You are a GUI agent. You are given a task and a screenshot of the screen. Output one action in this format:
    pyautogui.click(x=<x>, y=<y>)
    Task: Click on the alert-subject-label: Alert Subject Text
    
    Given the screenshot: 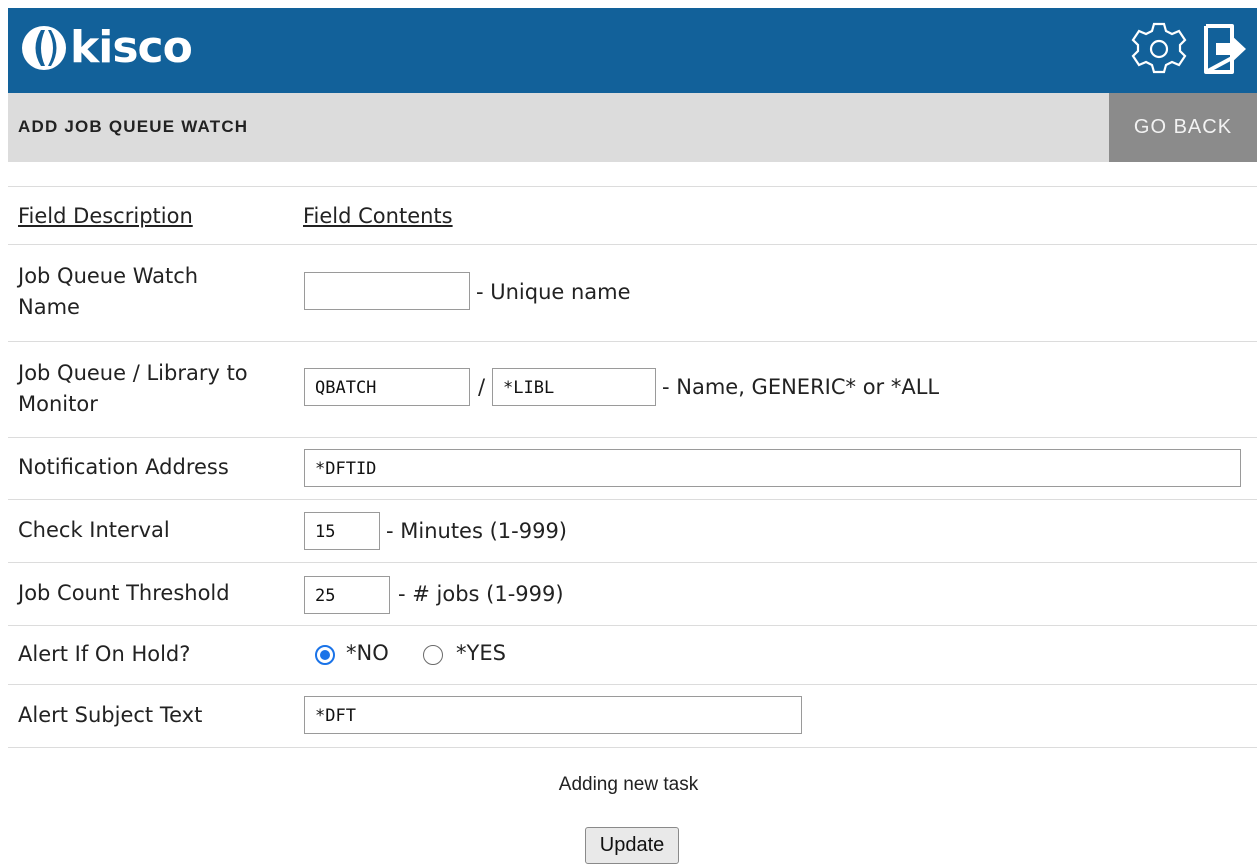 What is the action you would take?
    pyautogui.click(x=110, y=715)
    